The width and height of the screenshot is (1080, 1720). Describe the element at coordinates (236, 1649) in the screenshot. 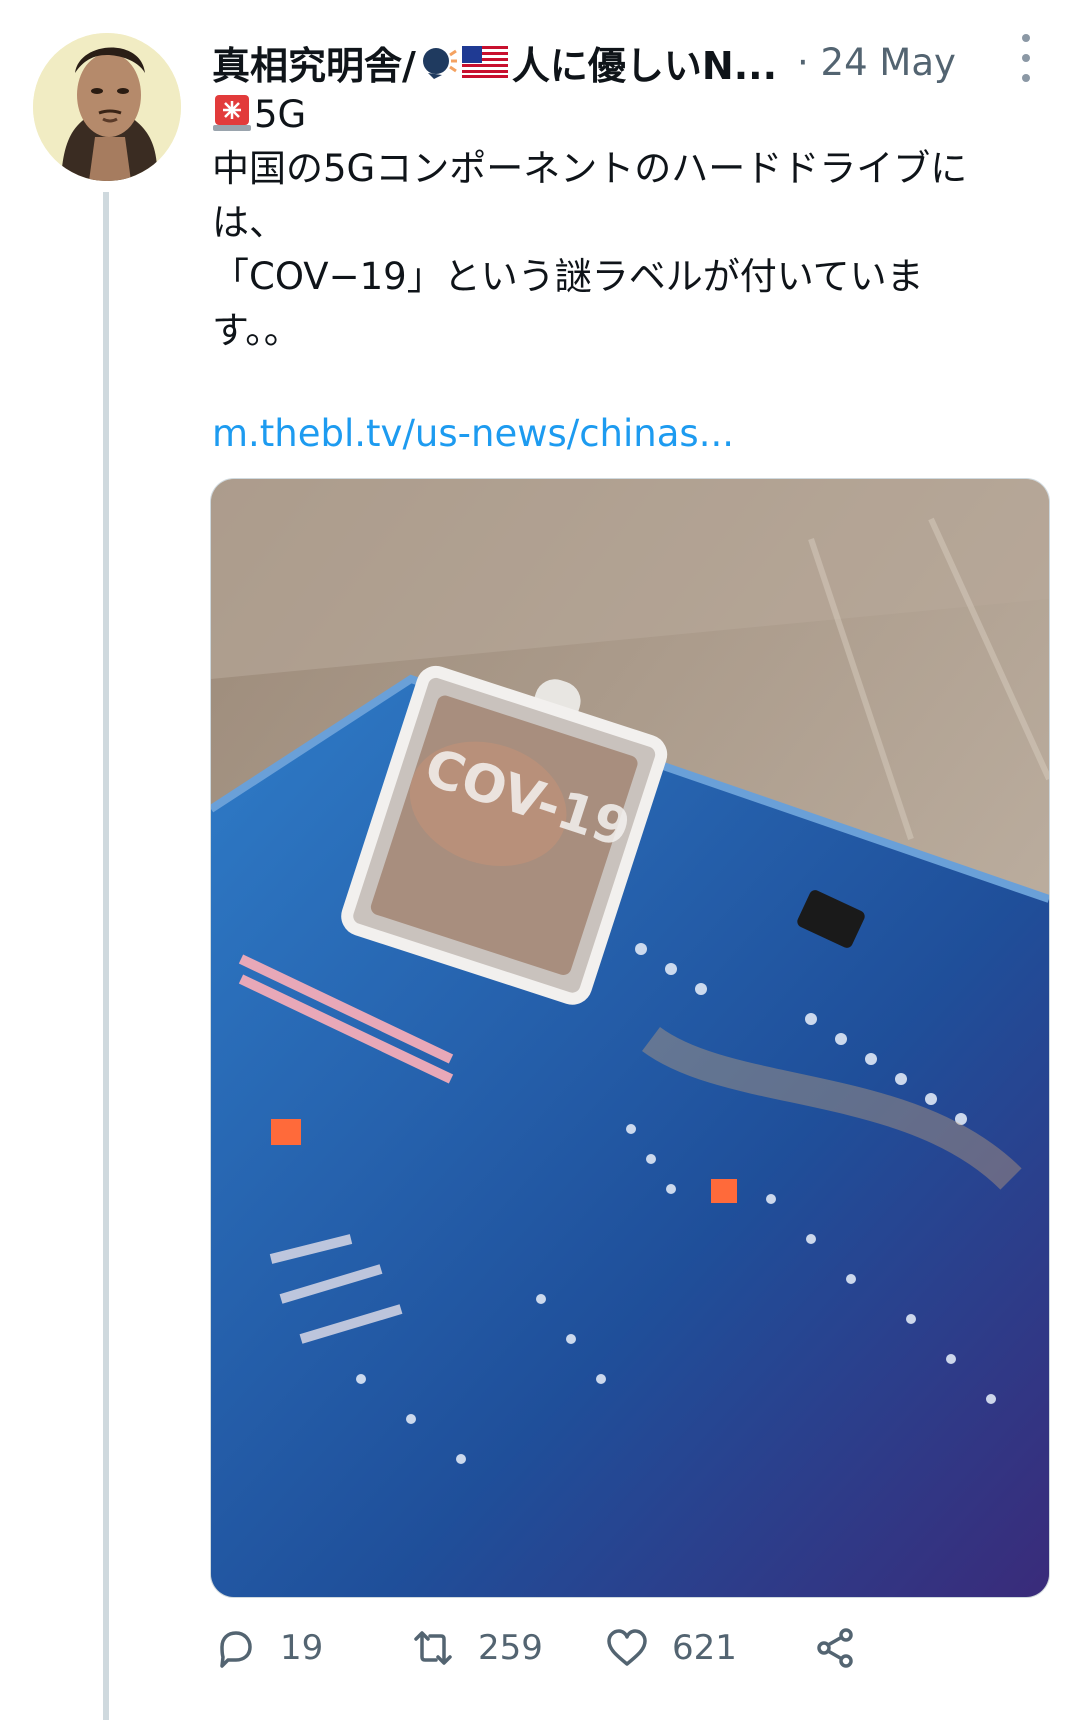

I see `reply-icon` at that location.